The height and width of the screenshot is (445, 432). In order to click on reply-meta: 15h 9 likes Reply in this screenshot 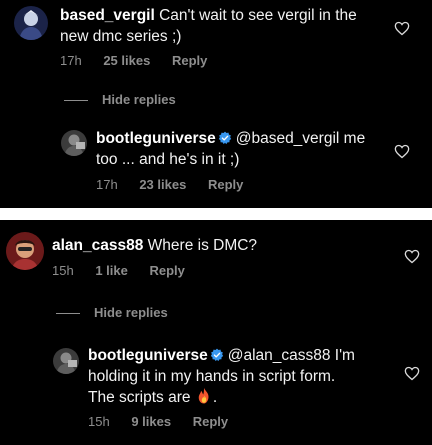, I will do `click(167, 421)`.